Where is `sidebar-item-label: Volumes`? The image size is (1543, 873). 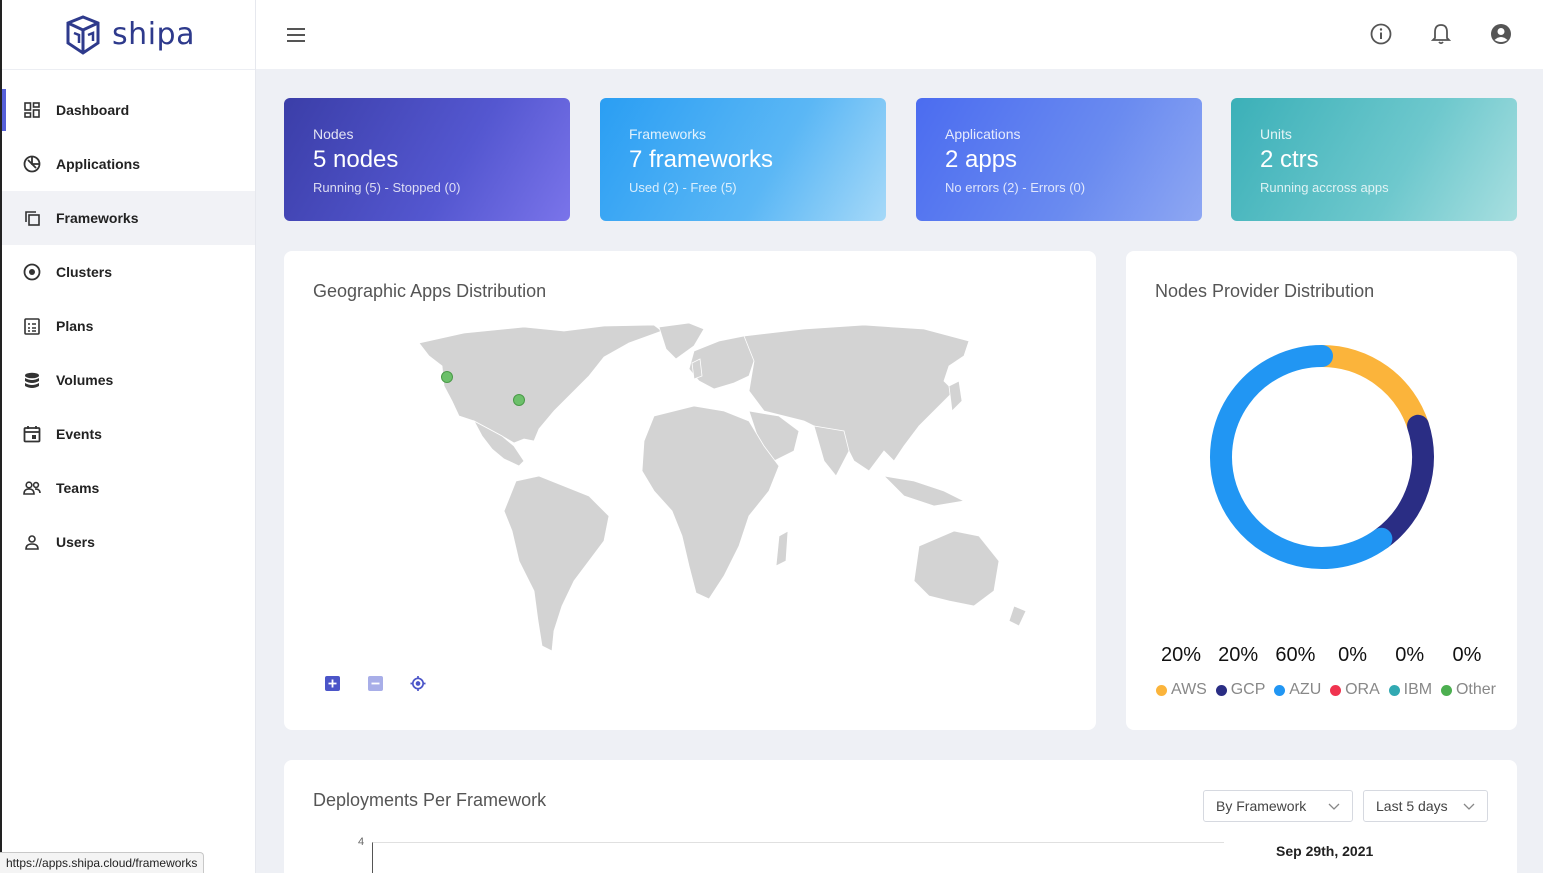
sidebar-item-label: Volumes is located at coordinates (85, 380).